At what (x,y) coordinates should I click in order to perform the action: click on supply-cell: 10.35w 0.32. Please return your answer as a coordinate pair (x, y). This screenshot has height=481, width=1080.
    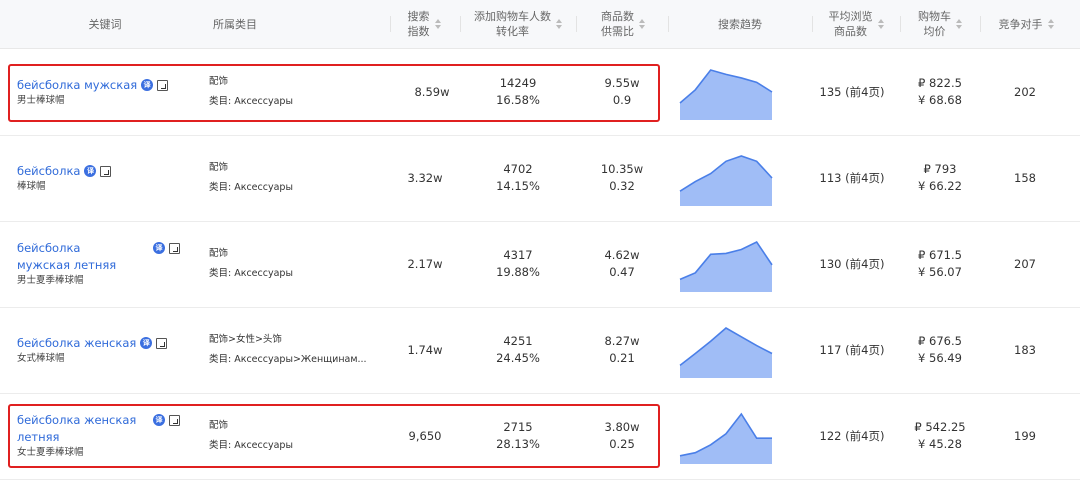
    Looking at the image, I should click on (622, 178).